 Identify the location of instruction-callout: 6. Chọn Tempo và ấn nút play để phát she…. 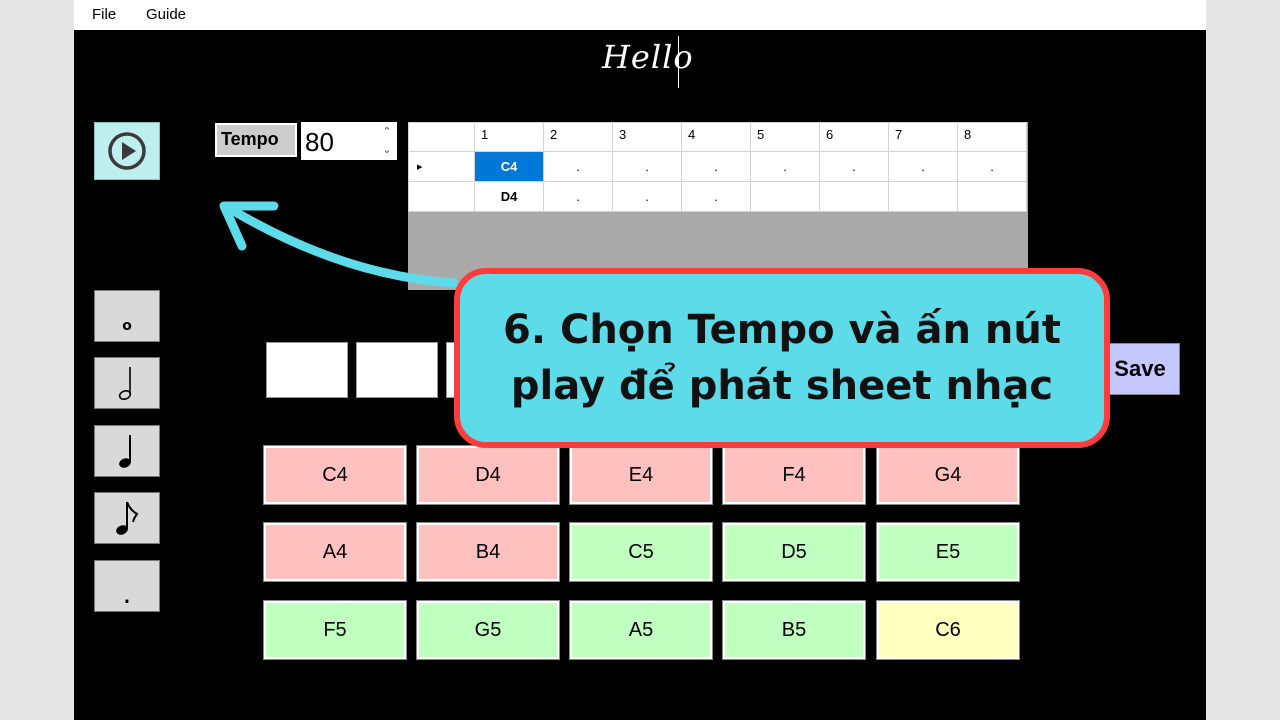
(782, 358).